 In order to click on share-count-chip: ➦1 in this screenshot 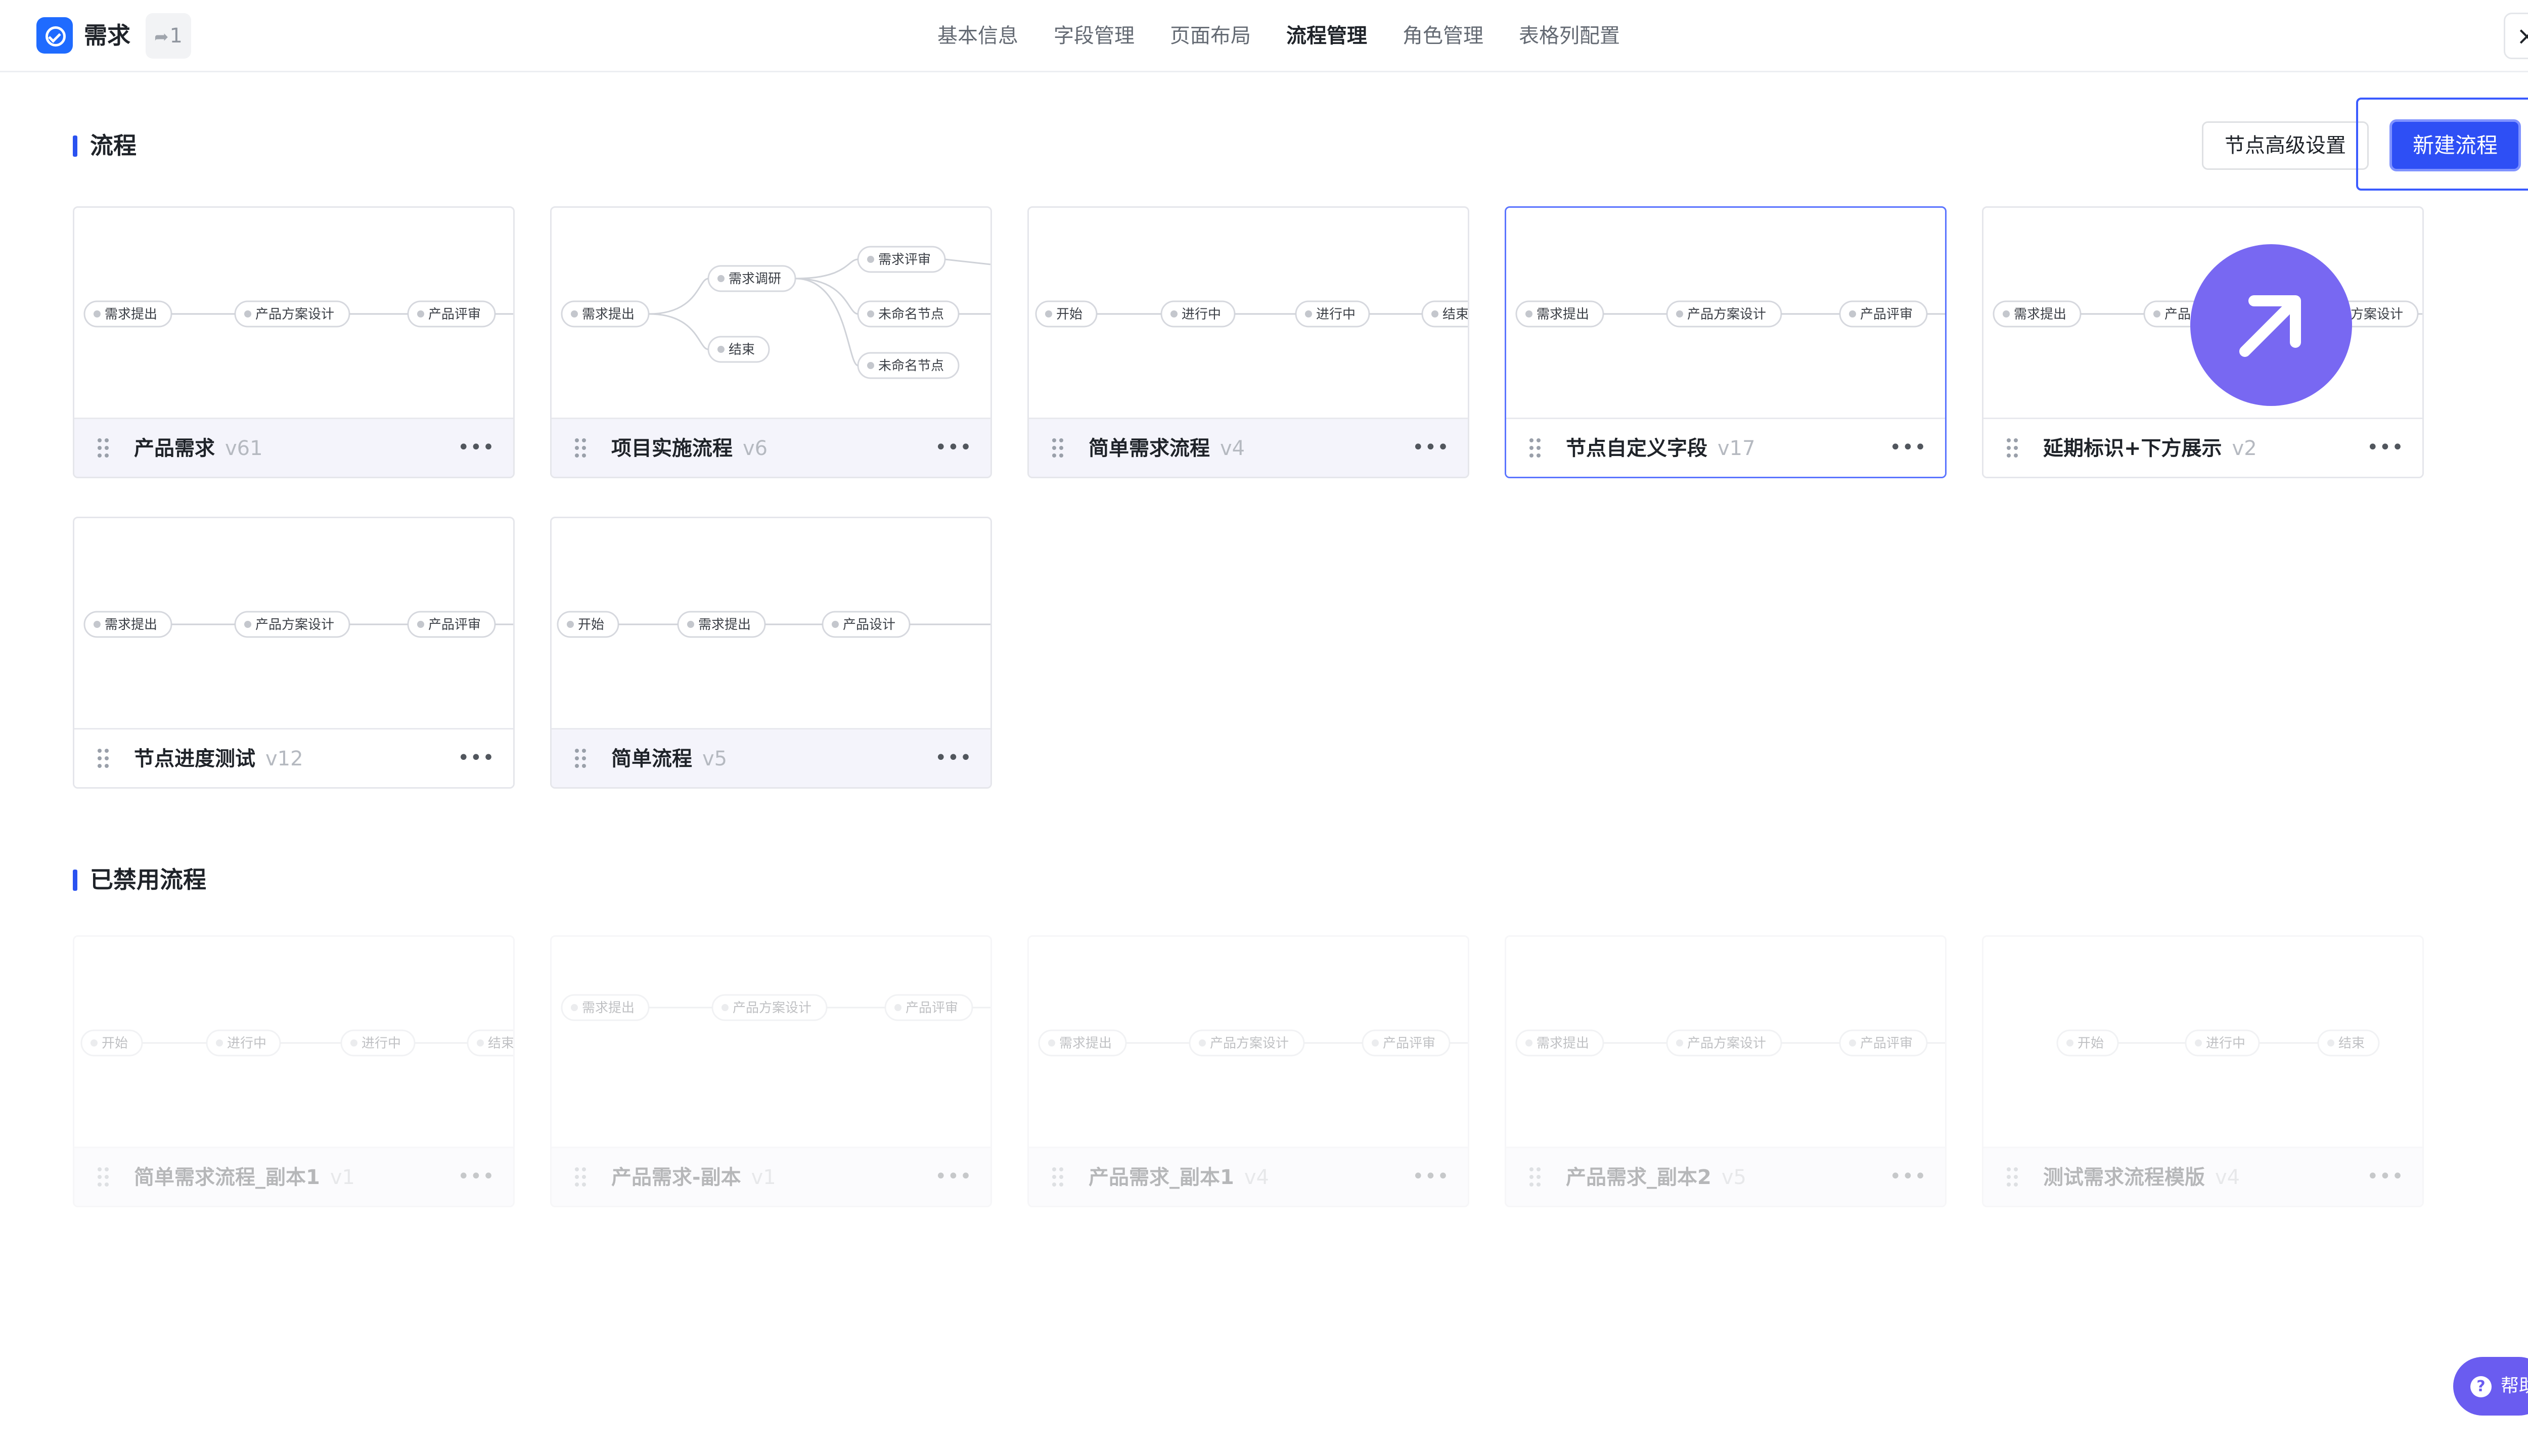, I will do `click(169, 36)`.